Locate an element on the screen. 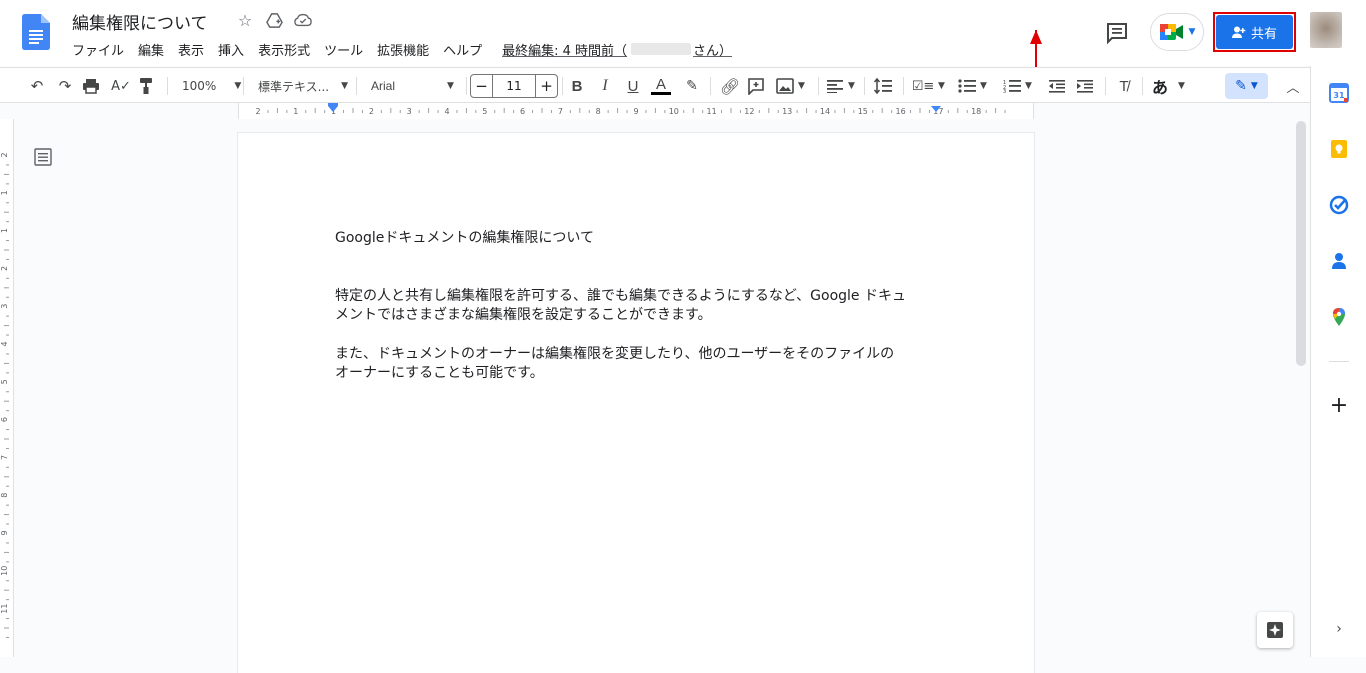 This screenshot has height=673, width=1366. title-icons: ☆ is located at coordinates (274, 20).